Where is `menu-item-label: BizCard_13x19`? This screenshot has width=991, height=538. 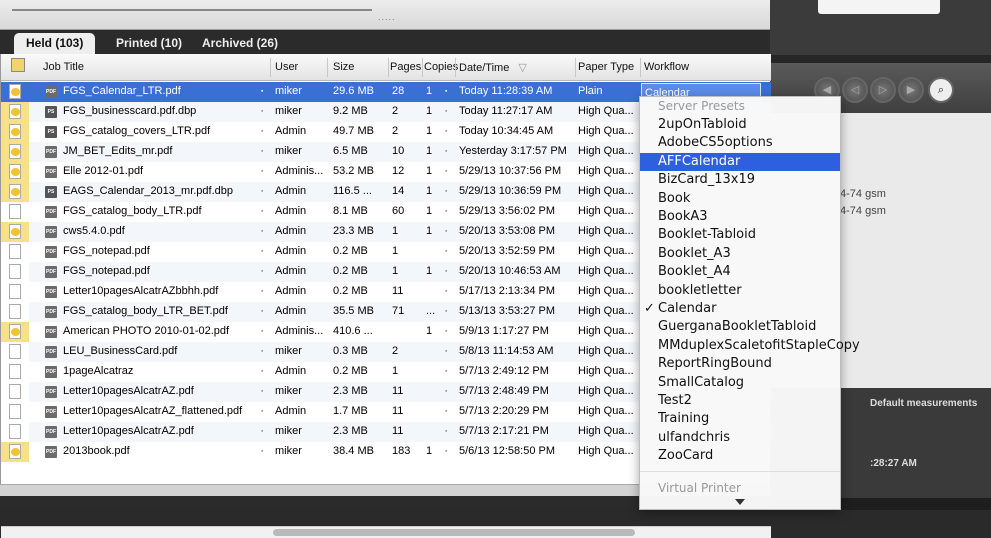 menu-item-label: BizCard_13x19 is located at coordinates (707, 180).